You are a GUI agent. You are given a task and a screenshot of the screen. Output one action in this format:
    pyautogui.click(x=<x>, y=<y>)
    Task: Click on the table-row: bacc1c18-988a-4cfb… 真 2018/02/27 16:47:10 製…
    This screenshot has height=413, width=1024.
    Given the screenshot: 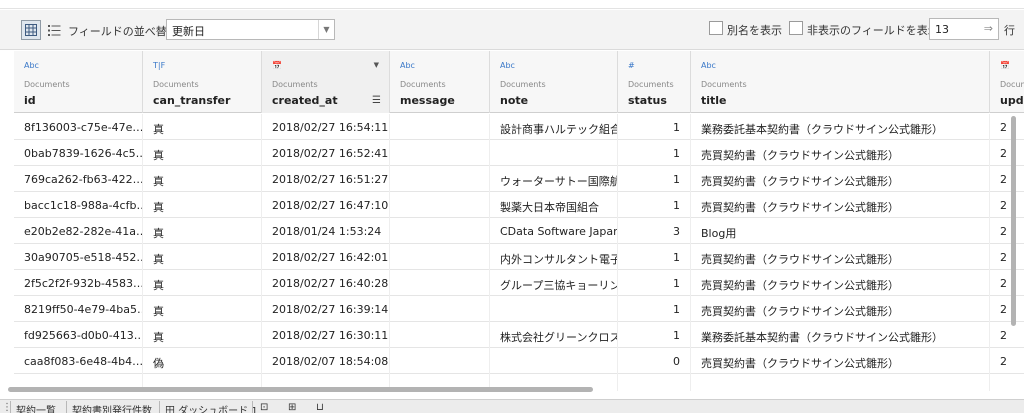 What is the action you would take?
    pyautogui.click(x=519, y=205)
    